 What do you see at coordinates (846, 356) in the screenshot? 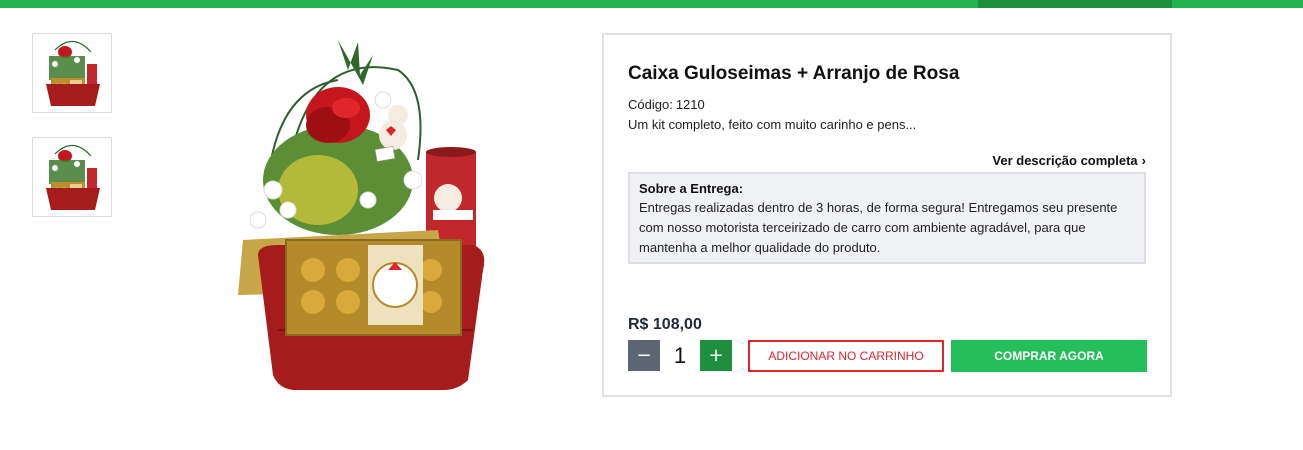
I see `add-to-cart-button: ADICIONAR NO CARRINHO` at bounding box center [846, 356].